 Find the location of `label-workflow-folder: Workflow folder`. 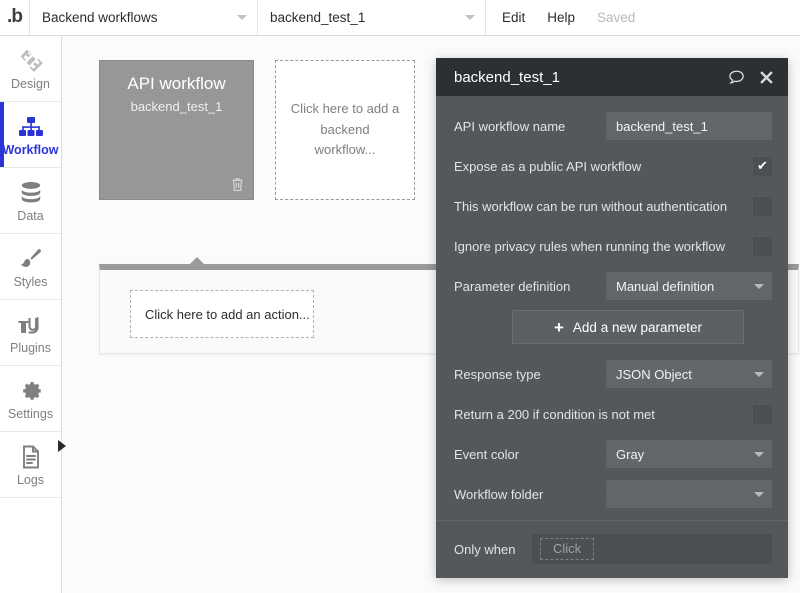

label-workflow-folder: Workflow folder is located at coordinates (499, 494).